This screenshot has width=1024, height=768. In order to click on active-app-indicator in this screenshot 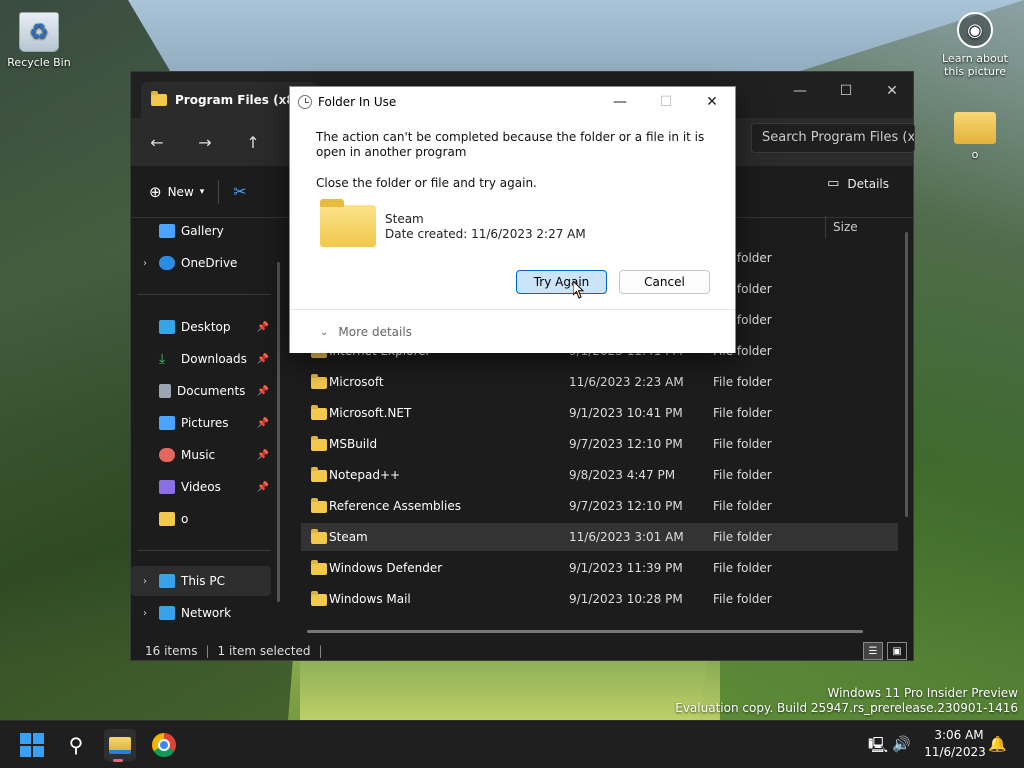, I will do `click(118, 760)`.